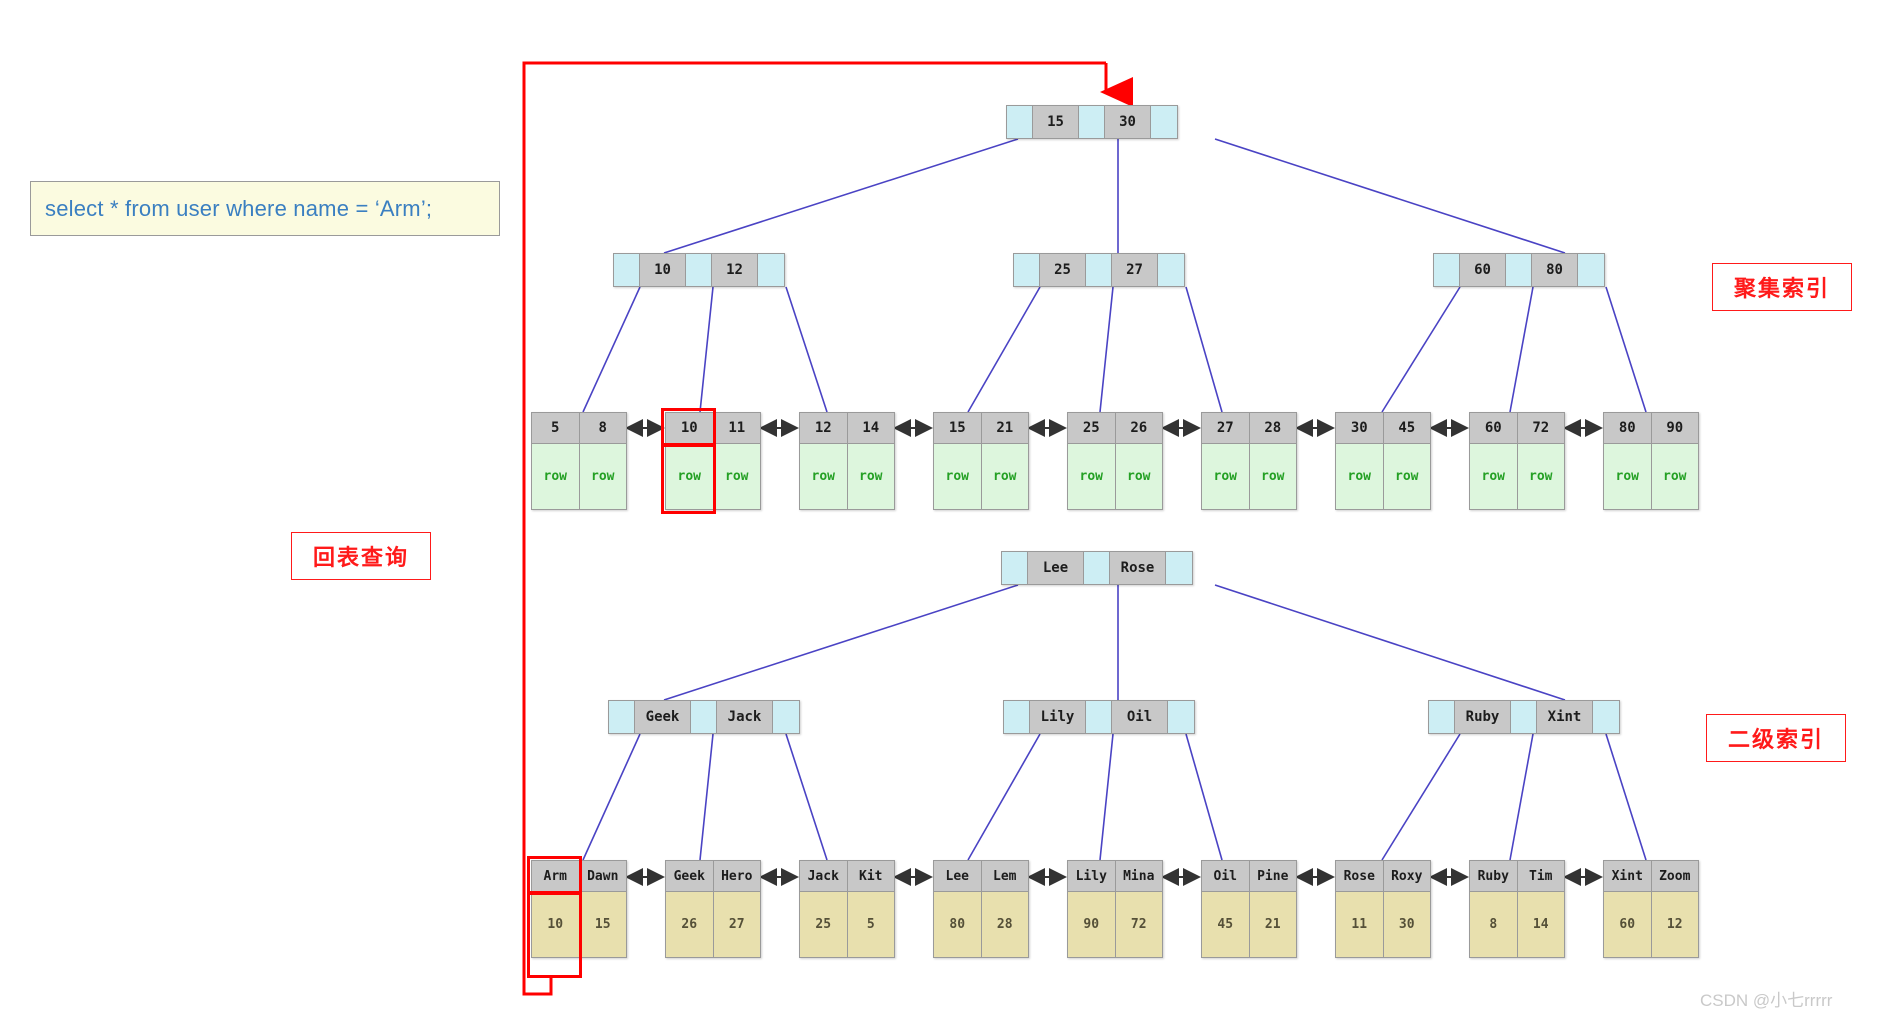 This screenshot has width=1884, height=1015. Describe the element at coordinates (1226, 428) in the screenshot. I see `leaf-key-cell: 27` at that location.